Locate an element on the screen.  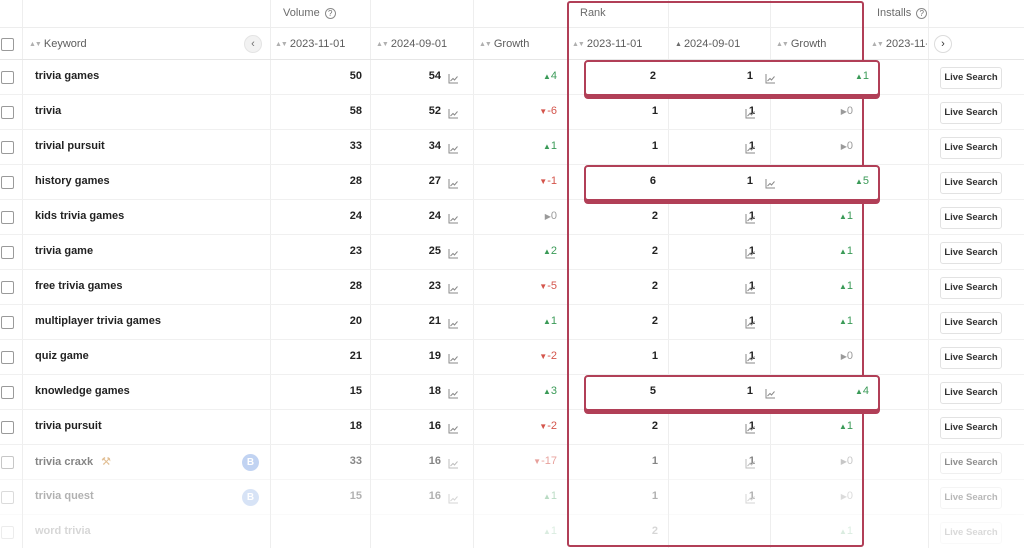
keyword-cell: quiz game is located at coordinates (62, 356).